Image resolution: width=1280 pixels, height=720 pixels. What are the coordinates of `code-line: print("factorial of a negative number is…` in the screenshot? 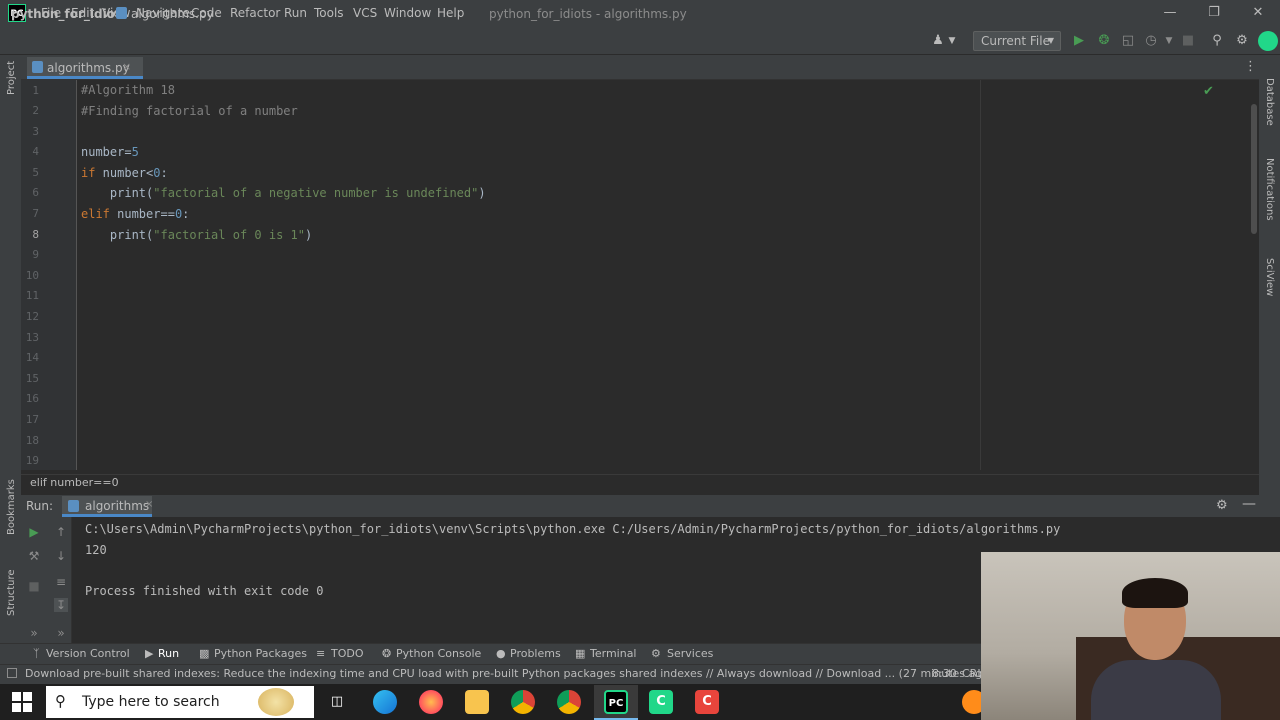 It's located at (283, 193).